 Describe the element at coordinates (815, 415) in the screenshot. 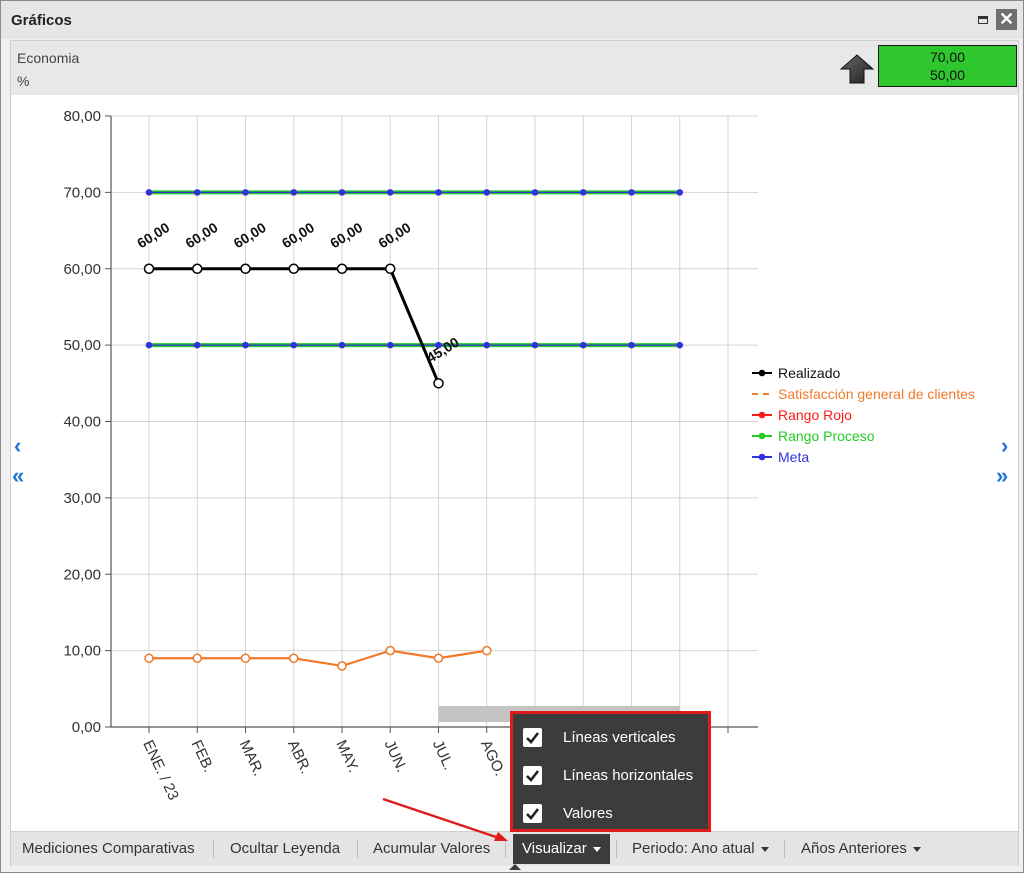

I see `legend-label: Rango Rojo` at that location.